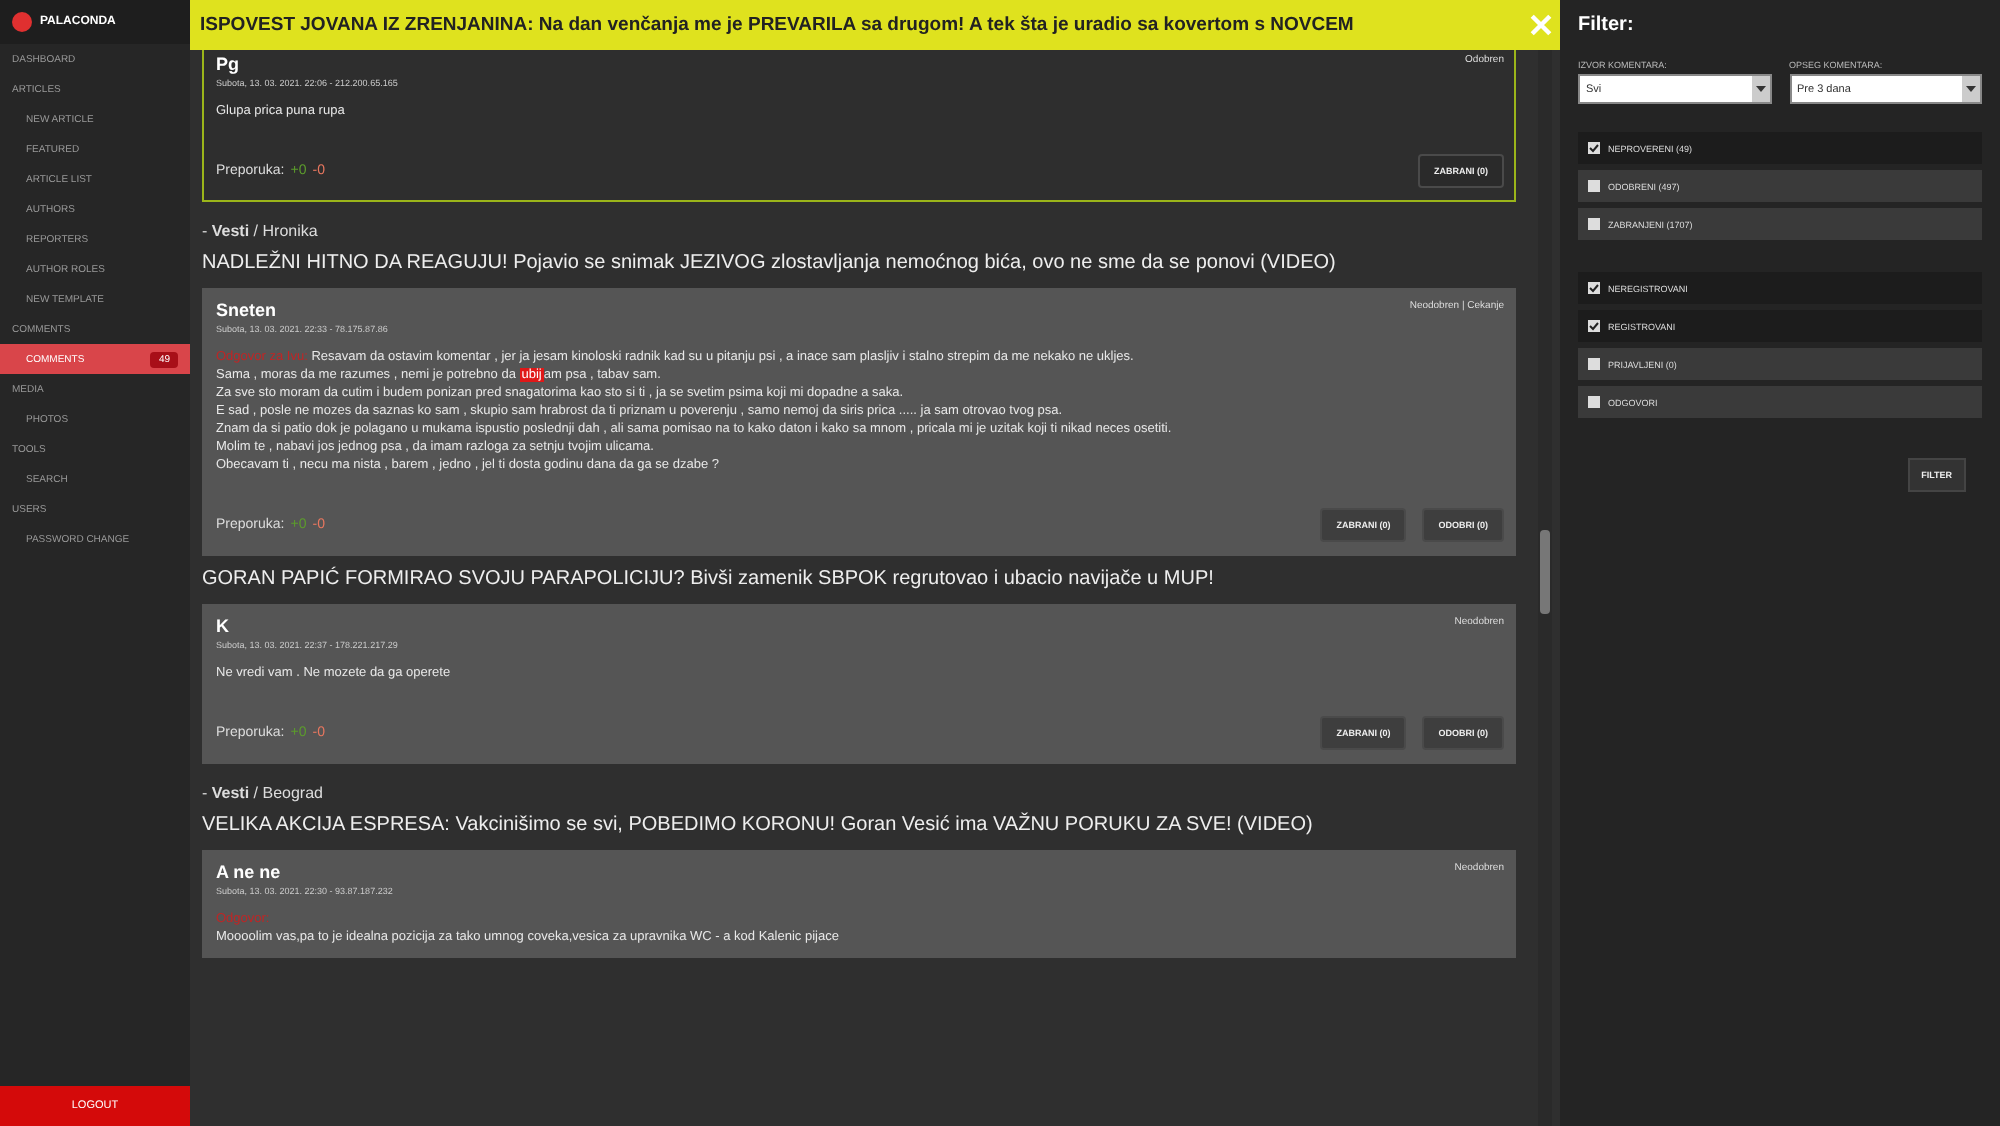  What do you see at coordinates (859, 579) in the screenshot?
I see `article-title: GORAN PAPIĆ FORMIRAO SVOJU PARAPOLICIJU? Bivši zamenik SBPOK regrutovao i ubacio navijače u MUP!` at bounding box center [859, 579].